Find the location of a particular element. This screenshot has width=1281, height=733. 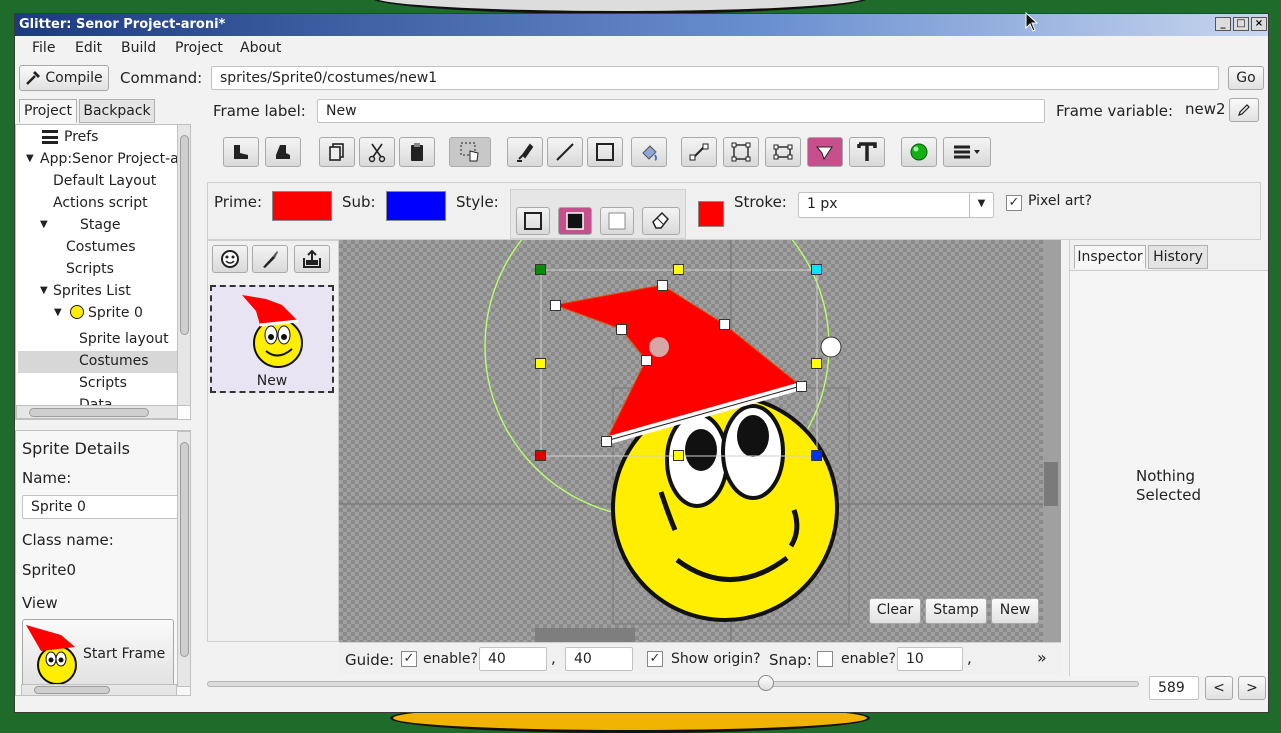

color-picker-tool is located at coordinates (919, 152).